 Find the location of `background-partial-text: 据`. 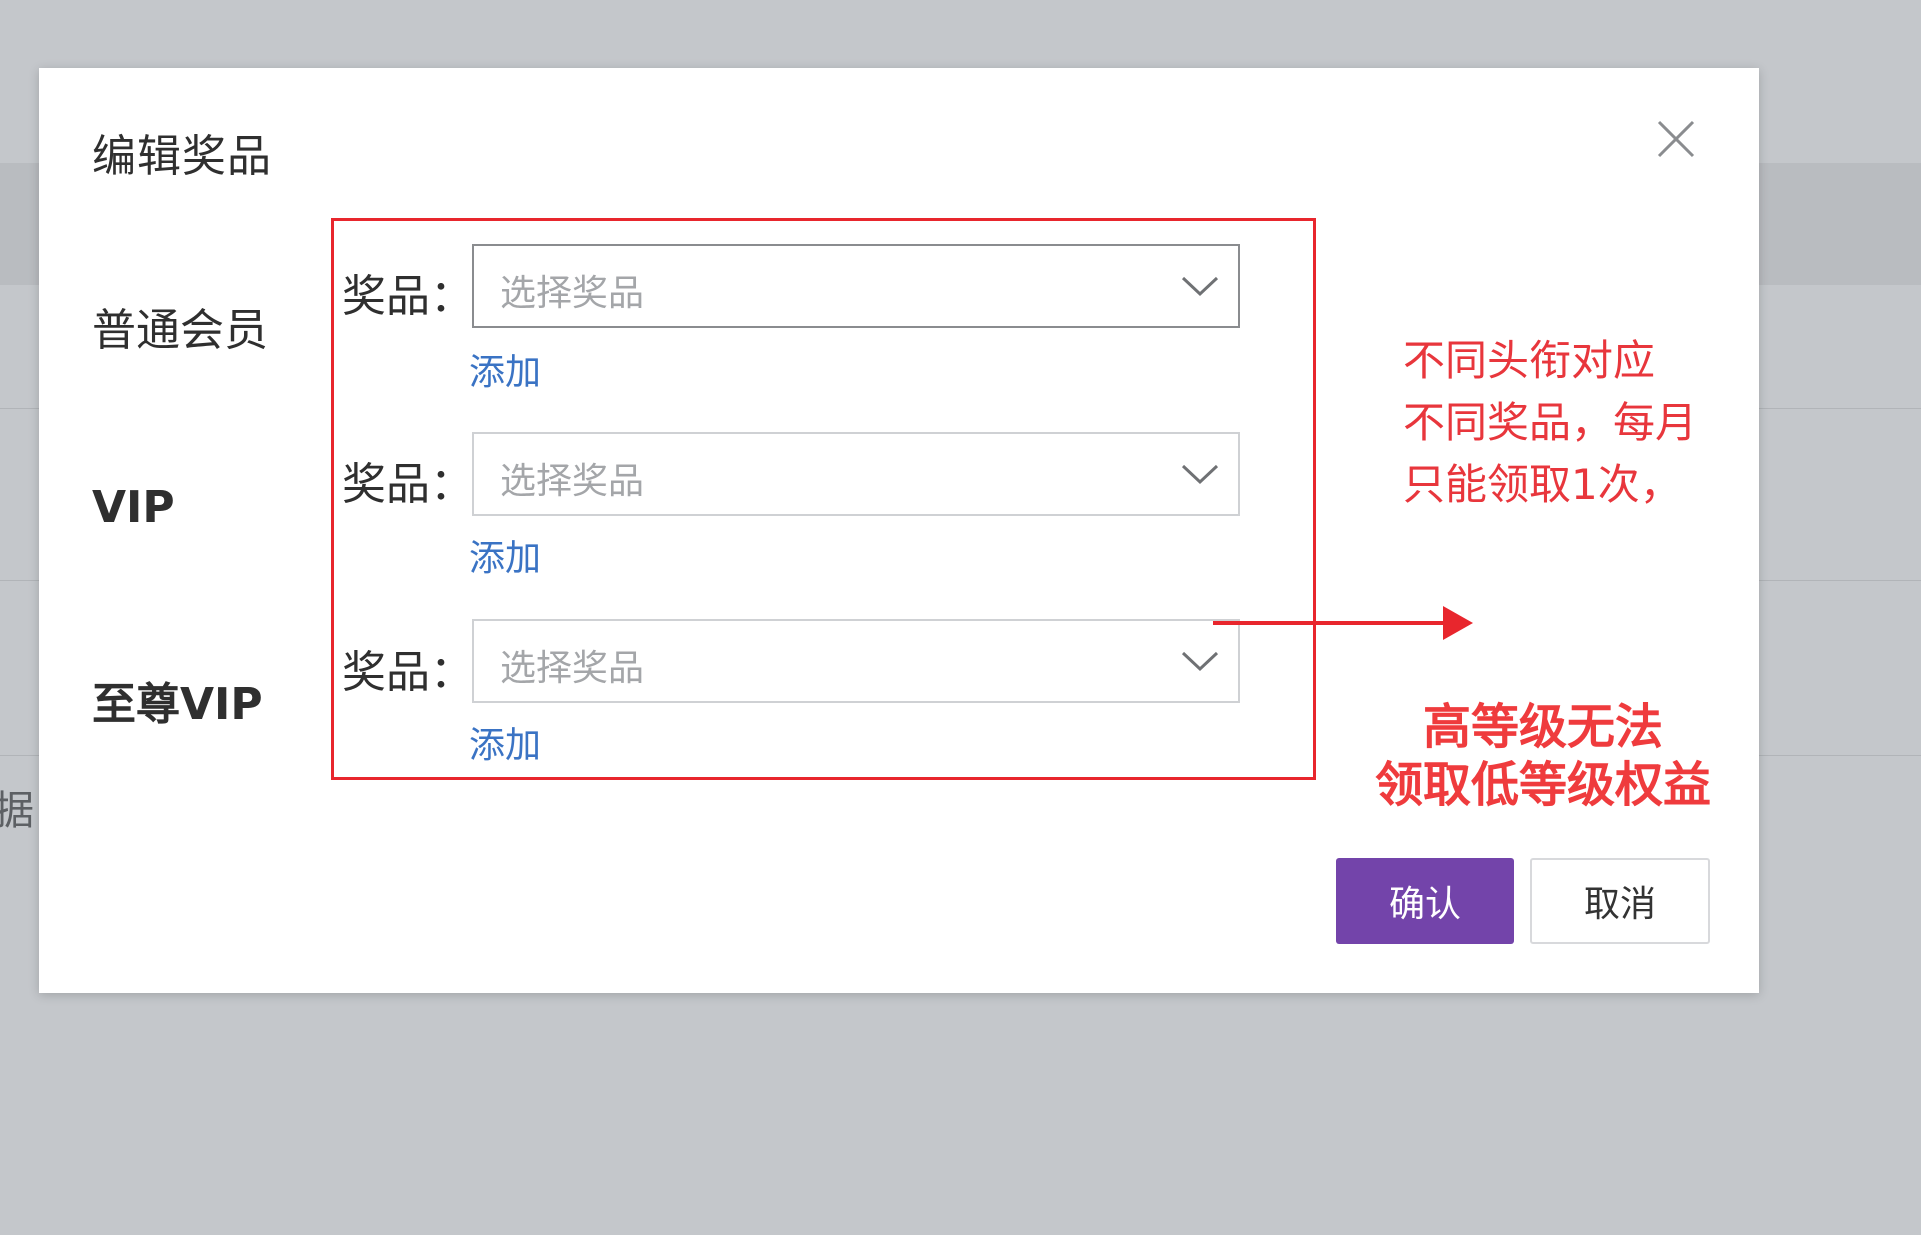

background-partial-text: 据 is located at coordinates (17, 811).